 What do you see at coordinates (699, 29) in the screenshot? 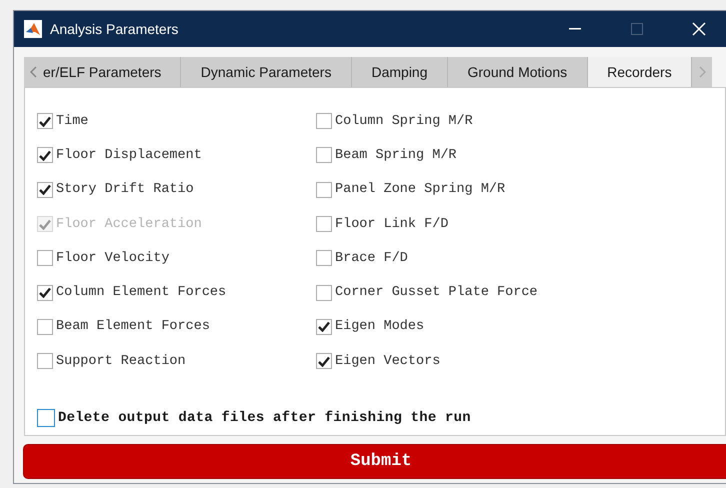
I see `close-icon` at bounding box center [699, 29].